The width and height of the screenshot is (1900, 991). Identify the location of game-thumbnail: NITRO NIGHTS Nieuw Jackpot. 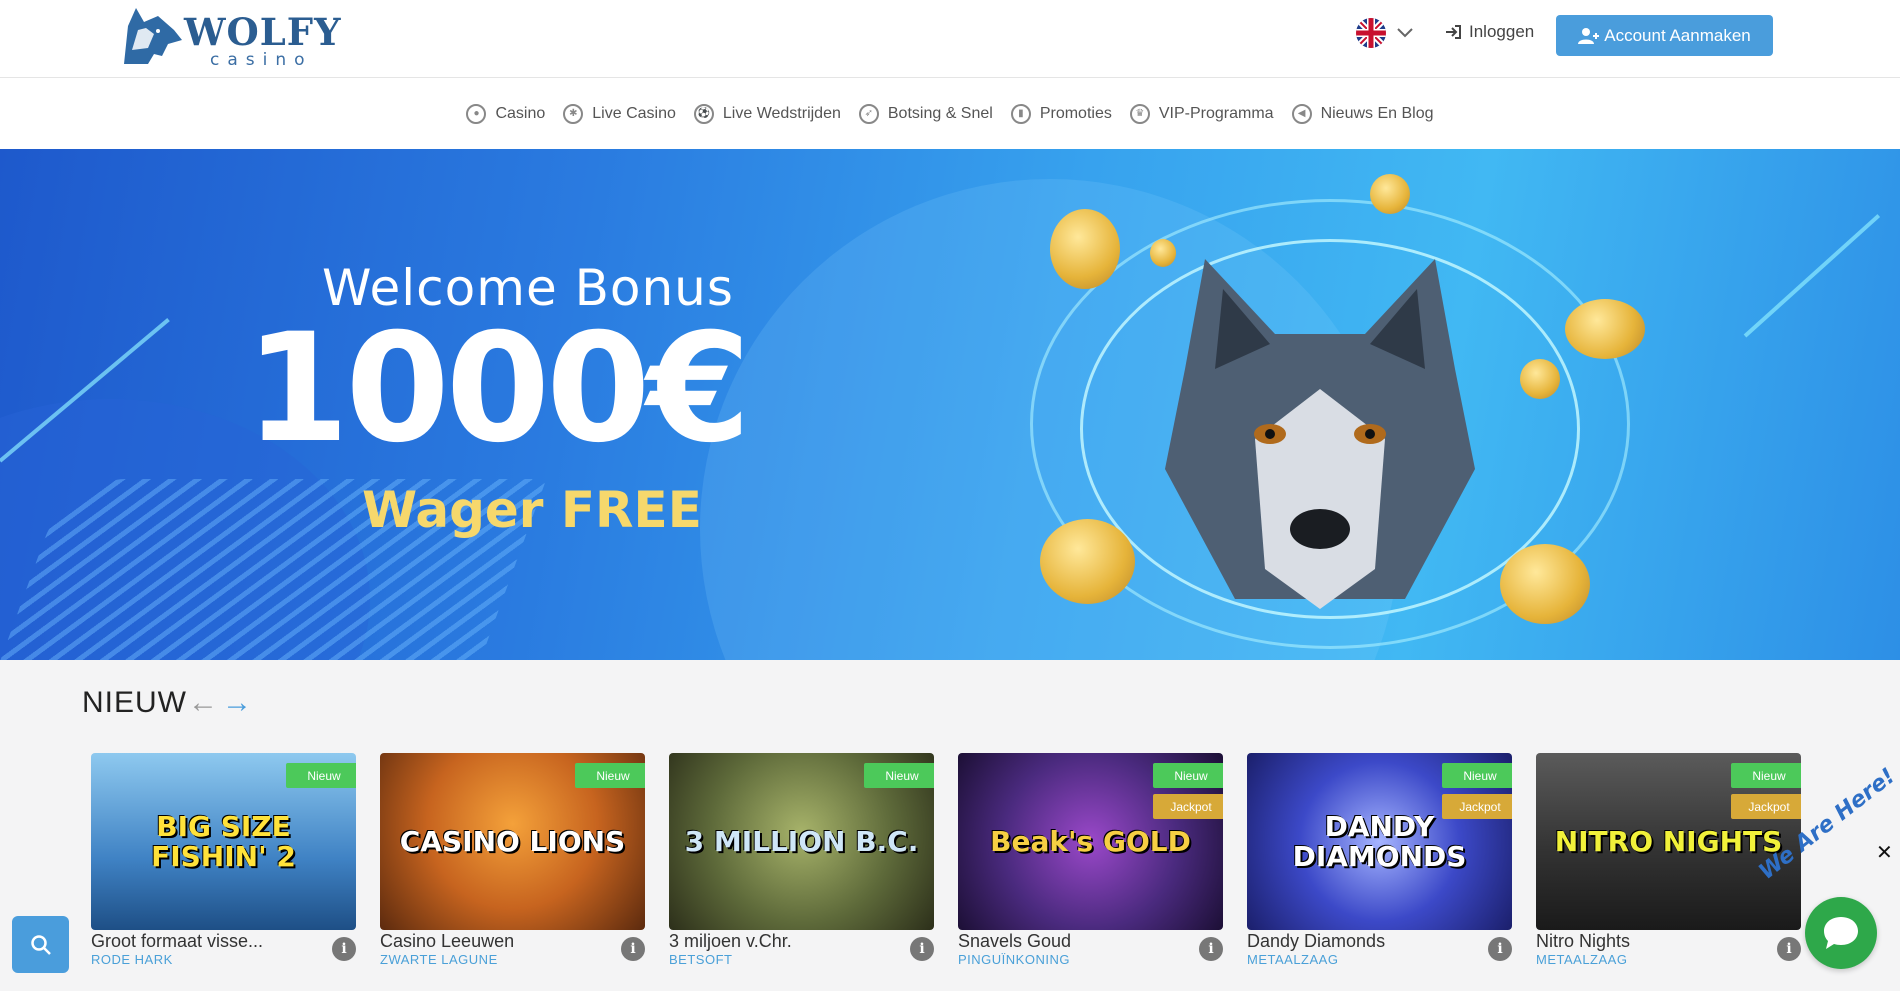
(1668, 841).